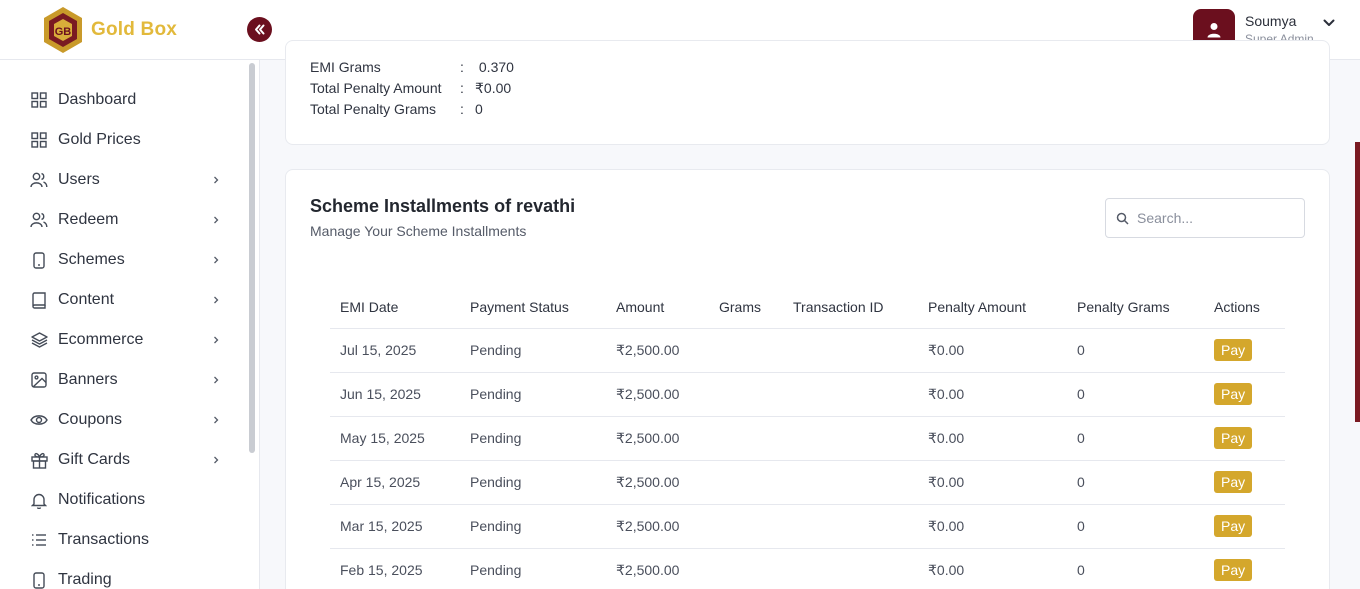  Describe the element at coordinates (479, 109) in the screenshot. I see `summary-value: 0` at that location.